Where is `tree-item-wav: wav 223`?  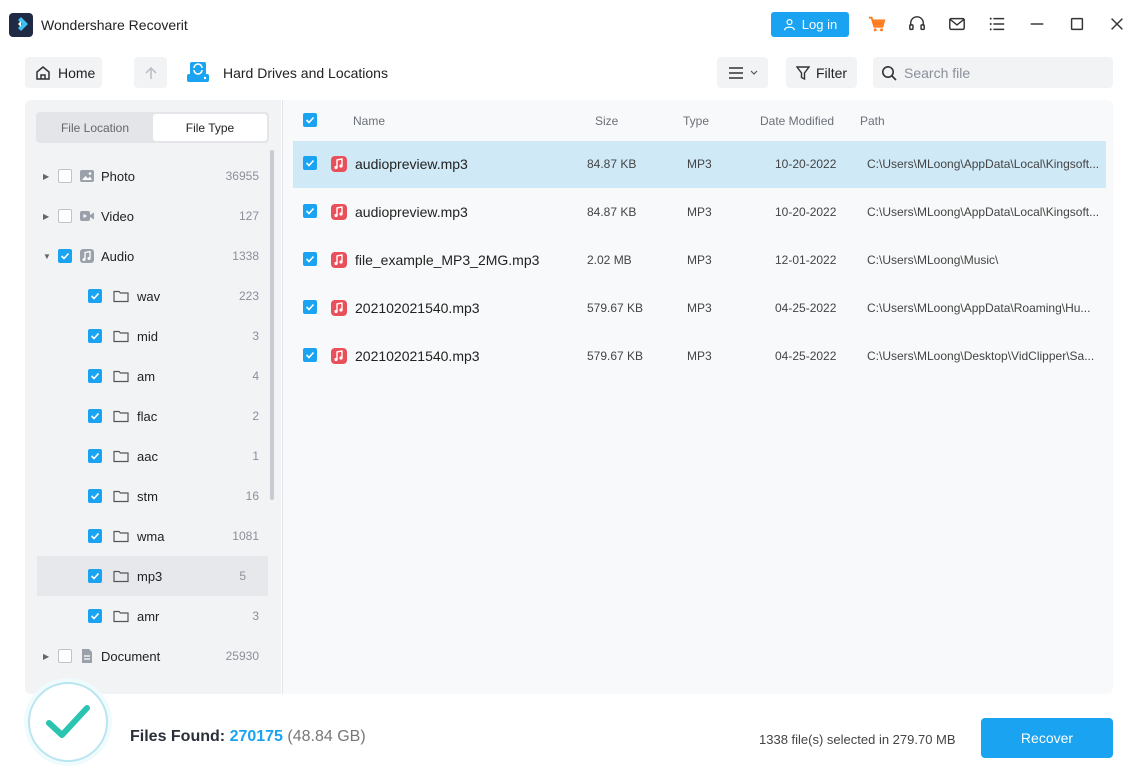 tree-item-wav: wav 223 is located at coordinates (153, 296).